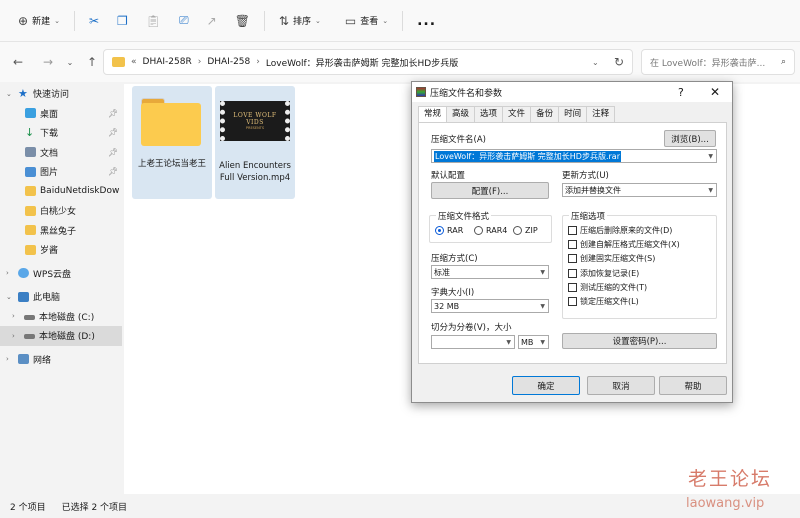  Describe the element at coordinates (433, 114) in the screenshot. I see `tab-general: 常规` at that location.